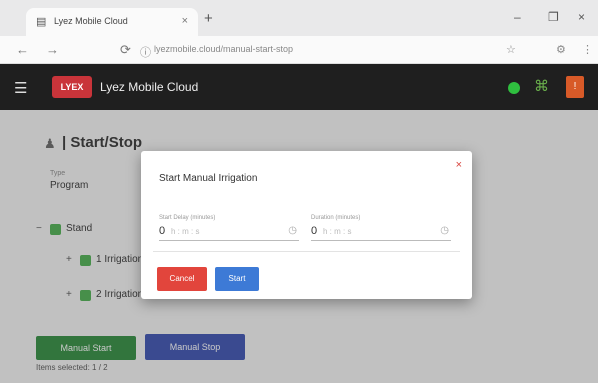 Image resolution: width=598 pixels, height=383 pixels. What do you see at coordinates (229, 228) in the screenshot?
I see `start-delay-field: Start Delay (minutes) 0 h : m : s ◷` at bounding box center [229, 228].